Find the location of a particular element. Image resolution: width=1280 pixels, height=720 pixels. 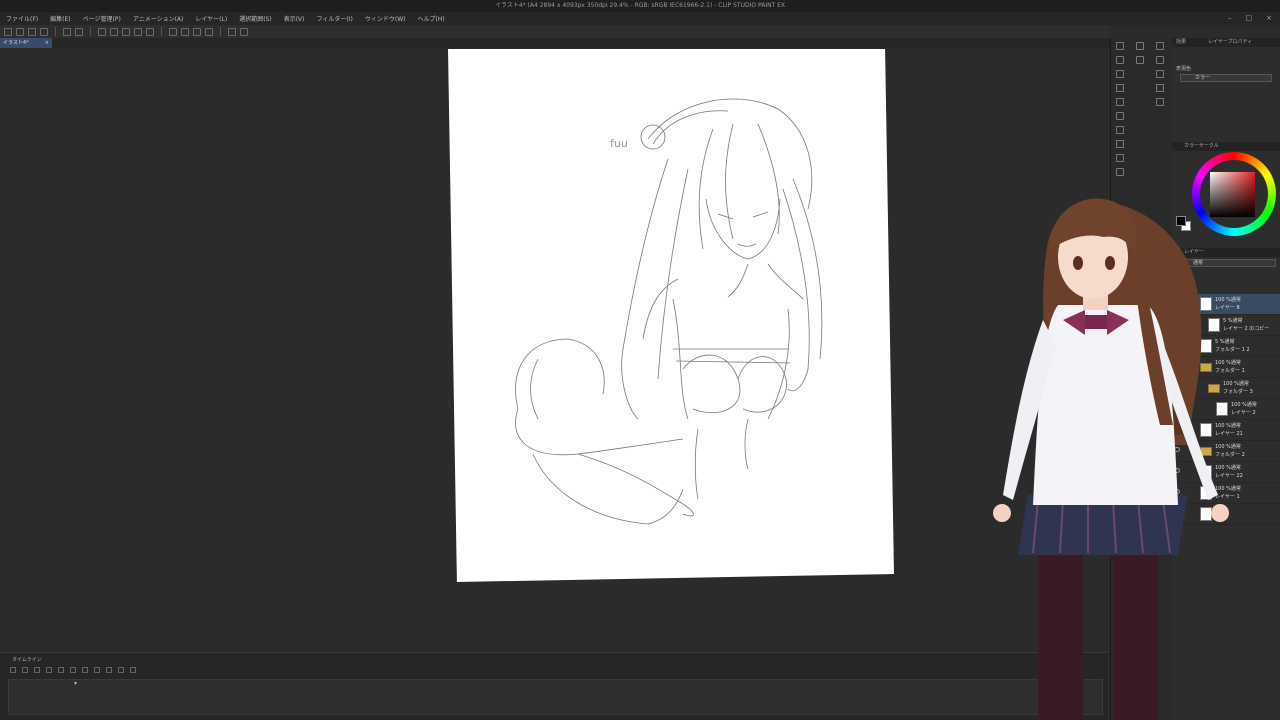

sketch-text: fuu is located at coordinates (619, 143).